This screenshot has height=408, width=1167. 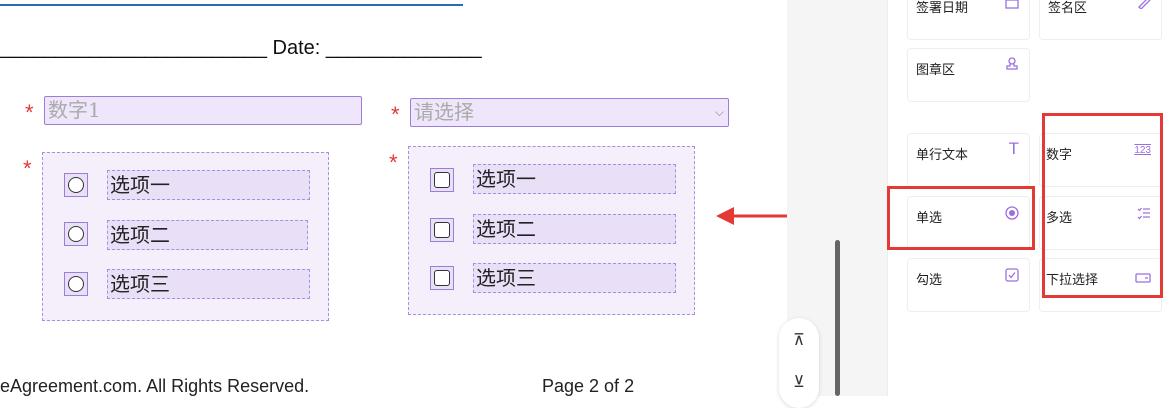 What do you see at coordinates (1068, 7) in the screenshot?
I see `card-label: 签名区` at bounding box center [1068, 7].